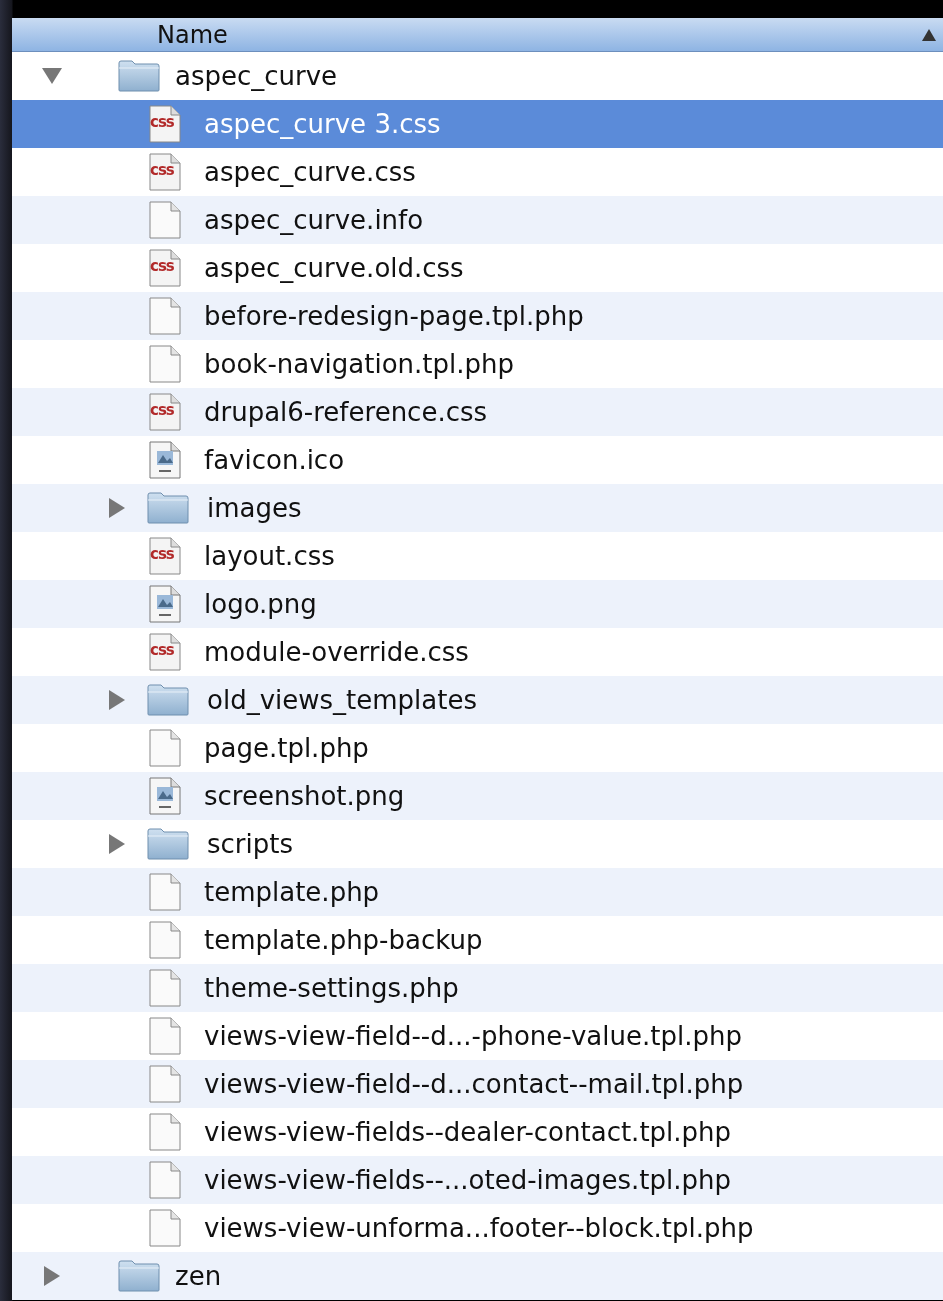 The width and height of the screenshot is (943, 1301). Describe the element at coordinates (477, 316) in the screenshot. I see `file-row: before-redesign-page.tpl.php` at that location.